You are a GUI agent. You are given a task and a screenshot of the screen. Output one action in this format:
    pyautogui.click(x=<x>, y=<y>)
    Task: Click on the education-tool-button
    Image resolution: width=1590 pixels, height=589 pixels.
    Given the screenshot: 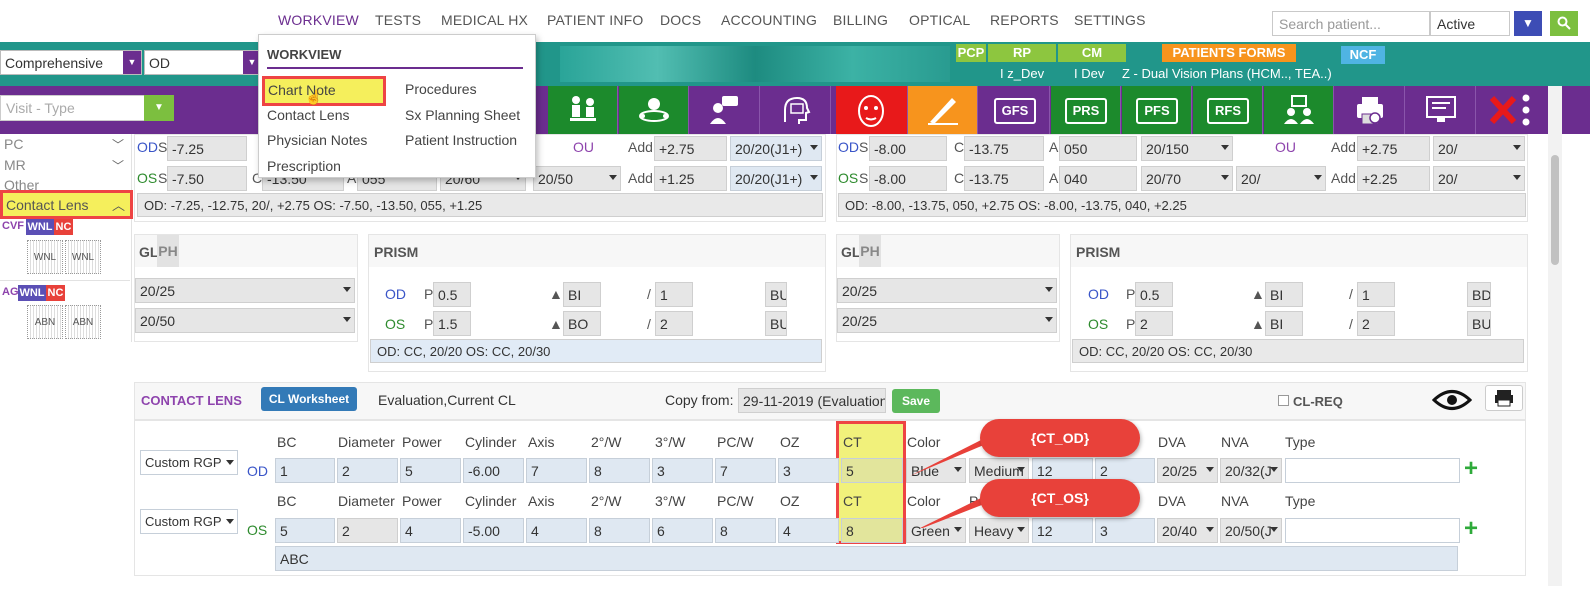 What is the action you would take?
    pyautogui.click(x=796, y=110)
    